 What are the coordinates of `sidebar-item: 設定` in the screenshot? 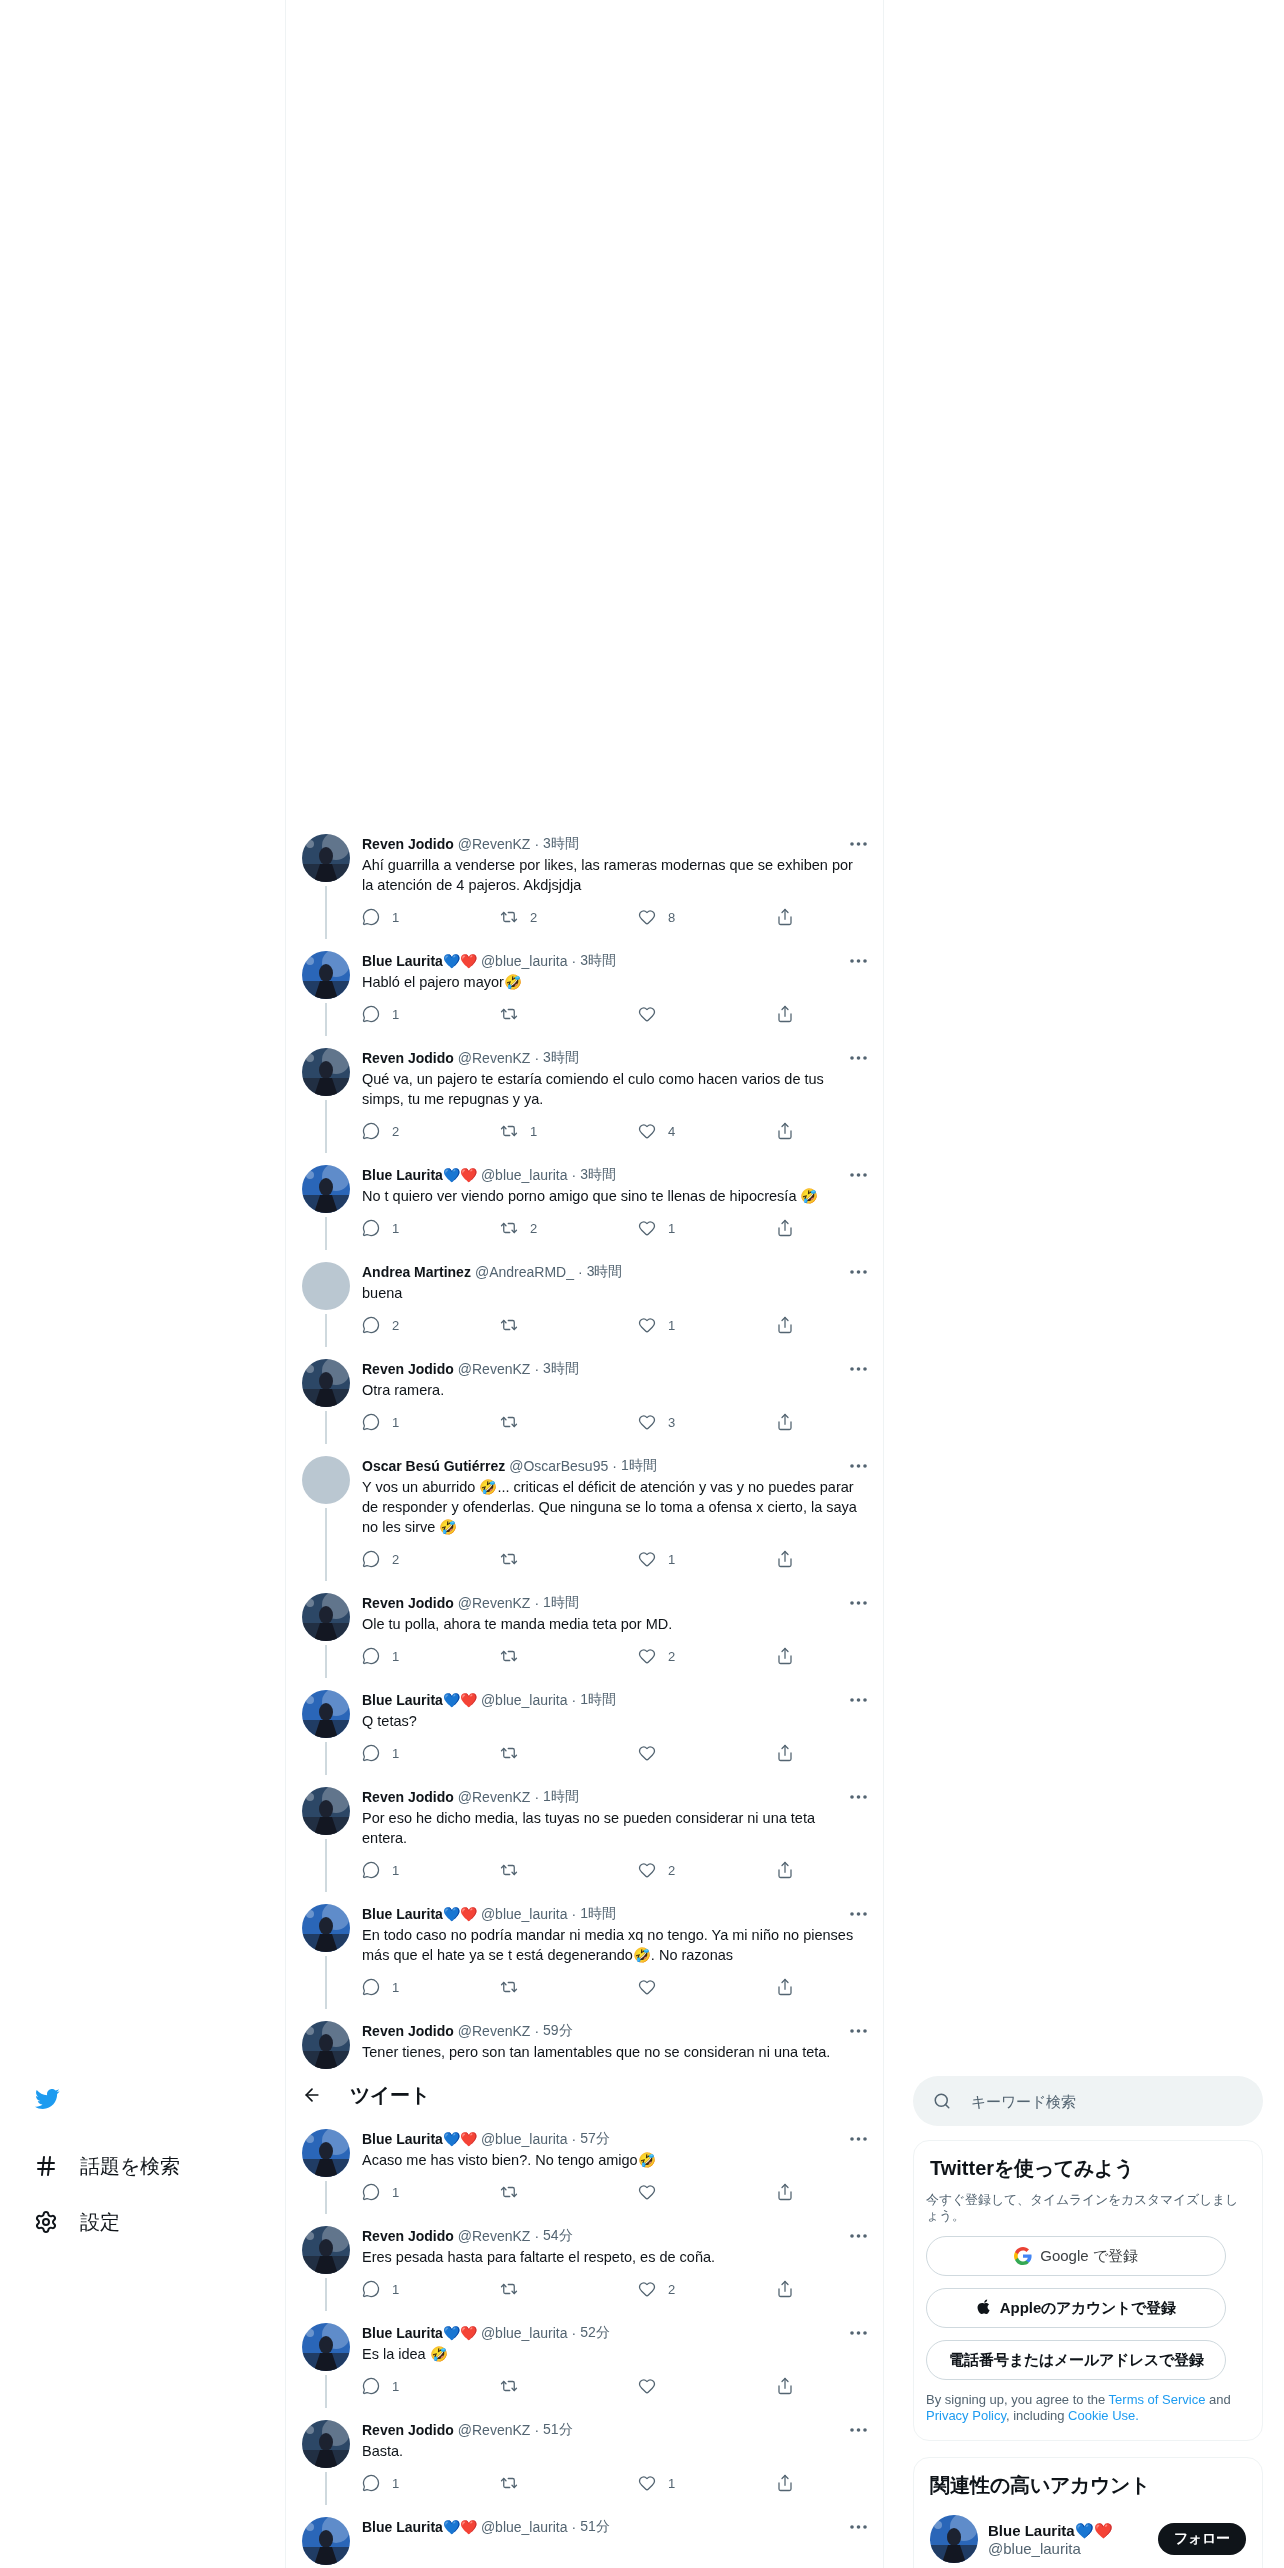 It's located at (142, 2222).